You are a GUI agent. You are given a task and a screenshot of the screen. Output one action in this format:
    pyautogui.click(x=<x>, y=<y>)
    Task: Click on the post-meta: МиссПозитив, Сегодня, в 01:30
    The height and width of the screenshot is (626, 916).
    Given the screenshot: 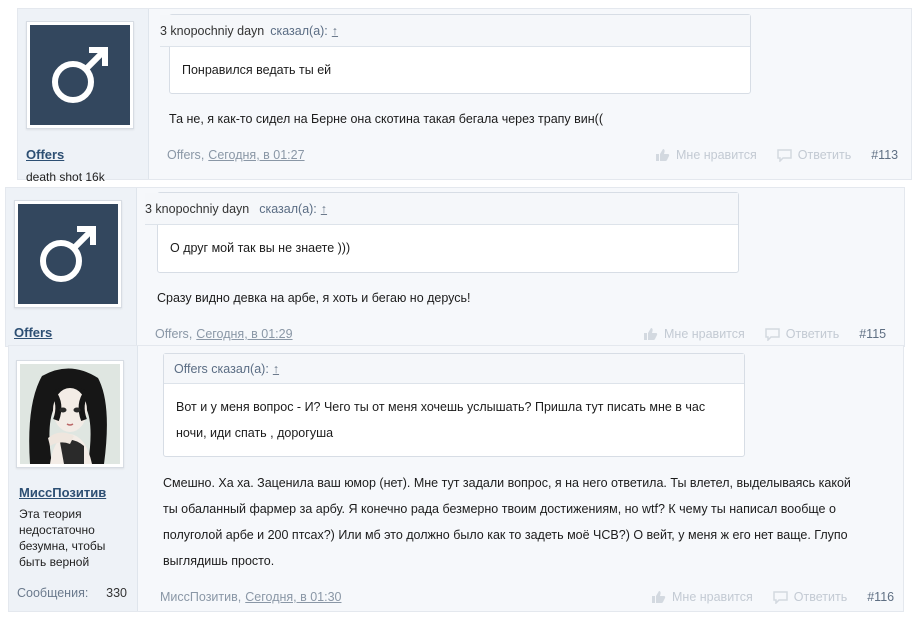 What is the action you would take?
    pyautogui.click(x=251, y=597)
    